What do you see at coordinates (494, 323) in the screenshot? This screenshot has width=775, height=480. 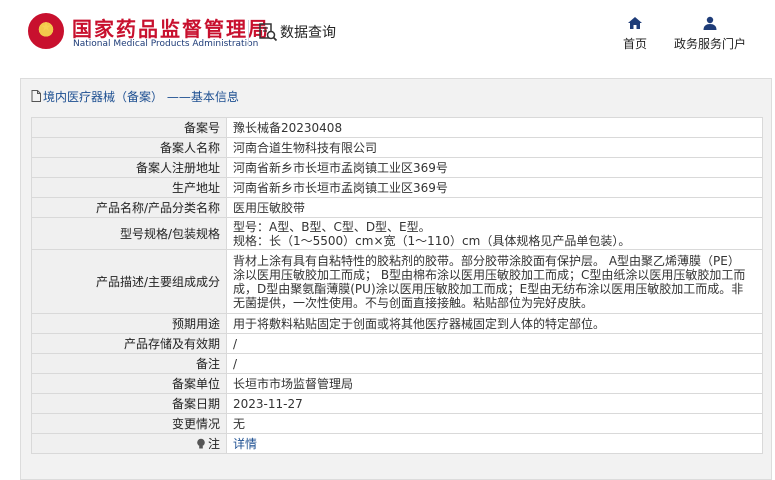 I see `intended-use-value: 用于将敷料粘贴固定于创面或将其他医疗器械固定到人体的特定部位。` at bounding box center [494, 323].